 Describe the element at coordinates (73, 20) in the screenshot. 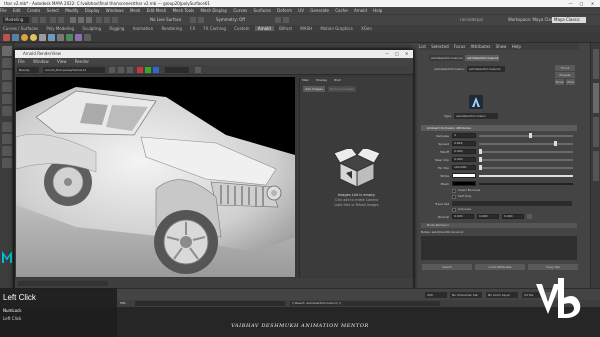

I see `select-hierarchy-icon` at that location.